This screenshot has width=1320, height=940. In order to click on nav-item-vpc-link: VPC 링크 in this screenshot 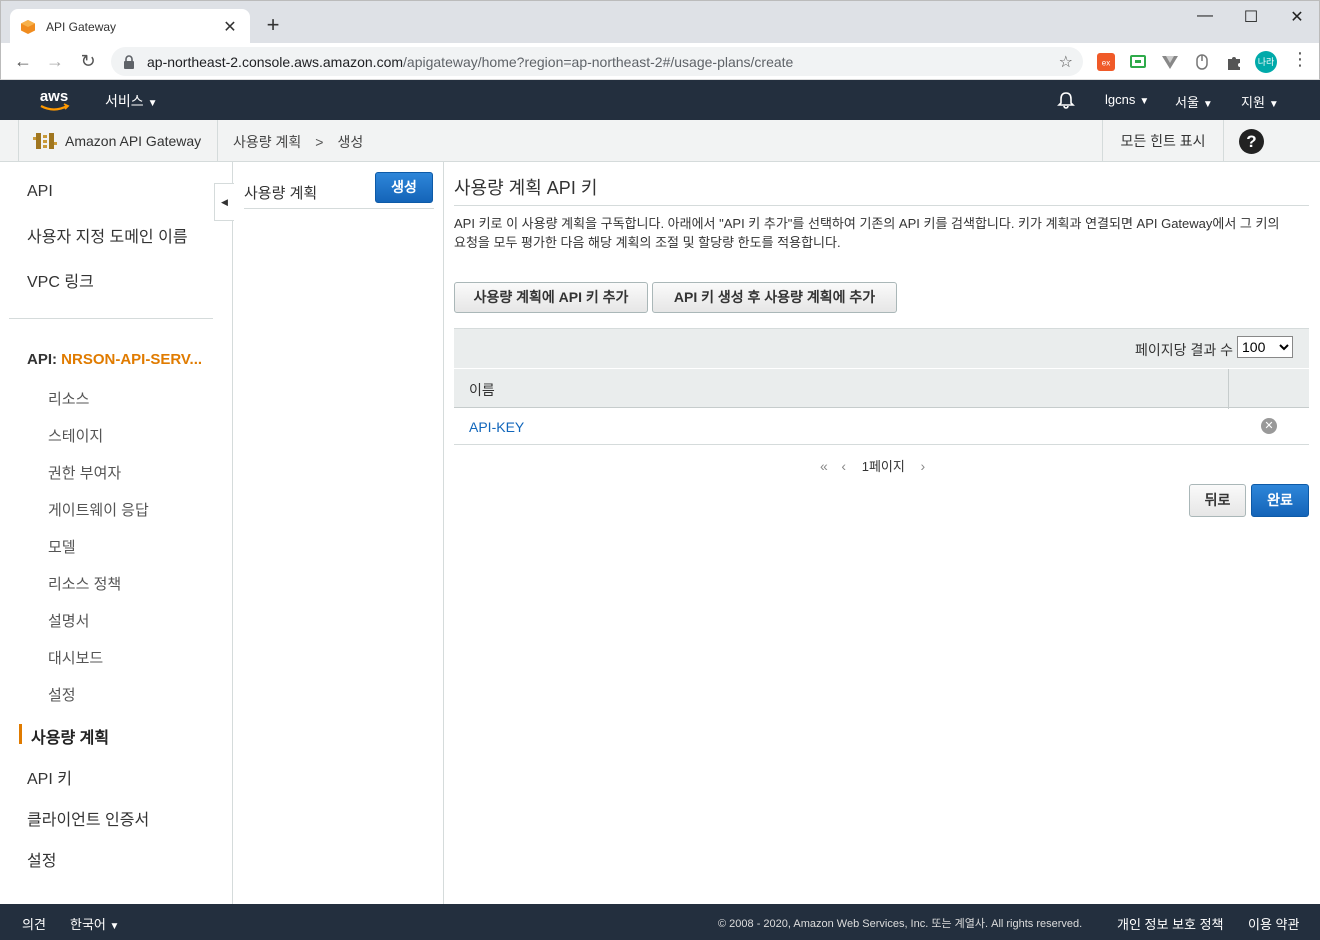, I will do `click(60, 280)`.